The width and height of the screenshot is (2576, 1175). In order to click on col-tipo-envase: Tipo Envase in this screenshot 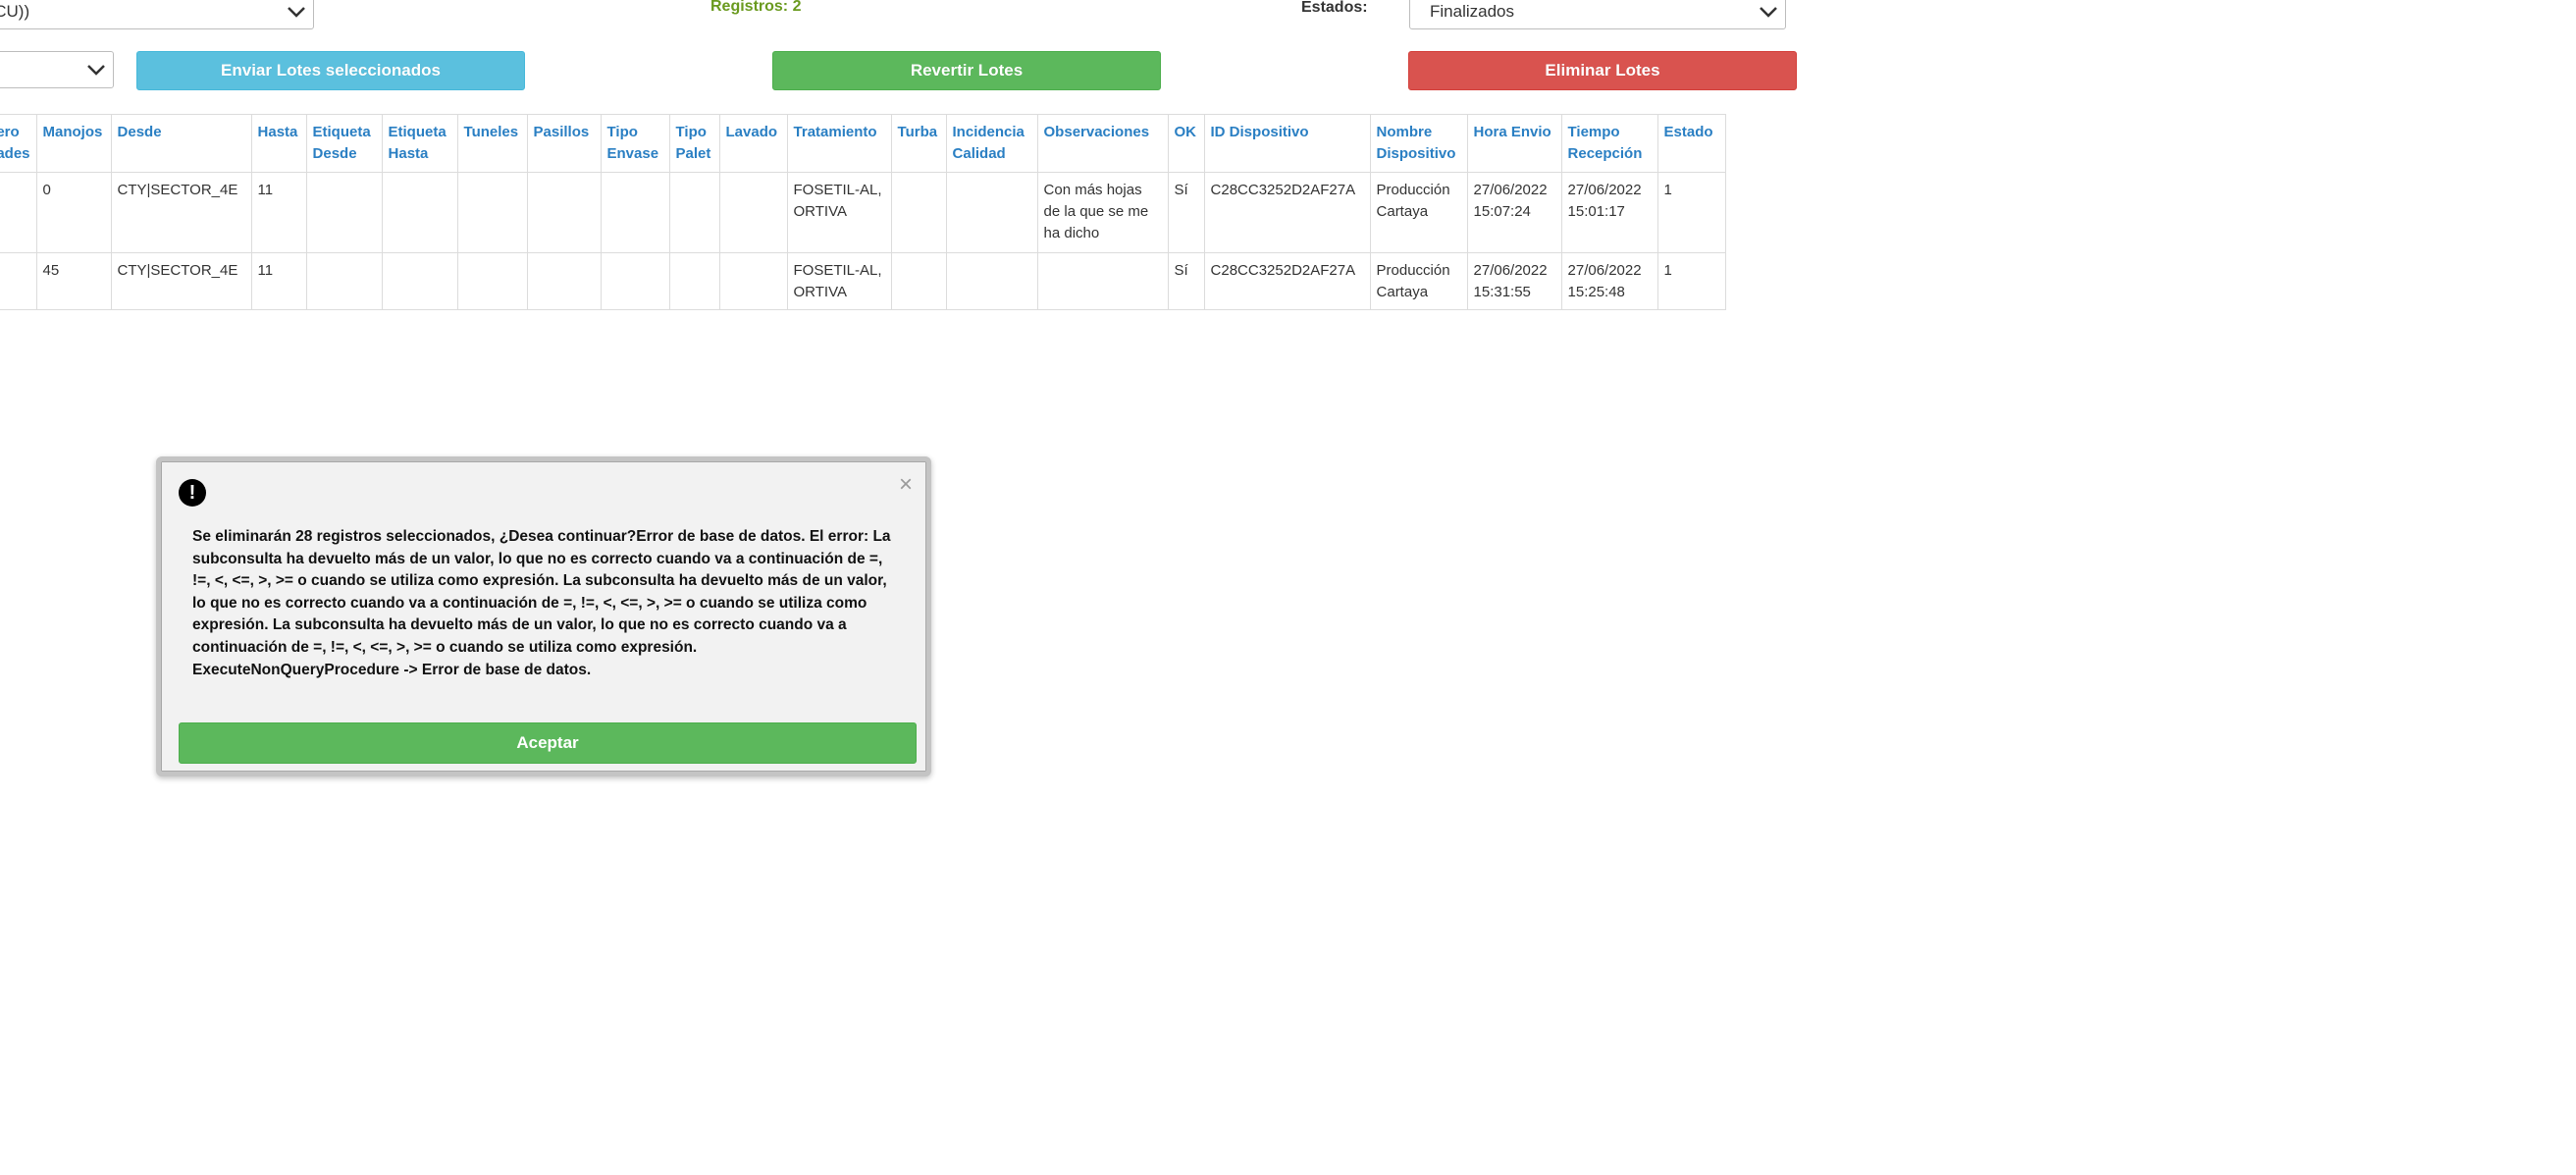, I will do `click(635, 143)`.